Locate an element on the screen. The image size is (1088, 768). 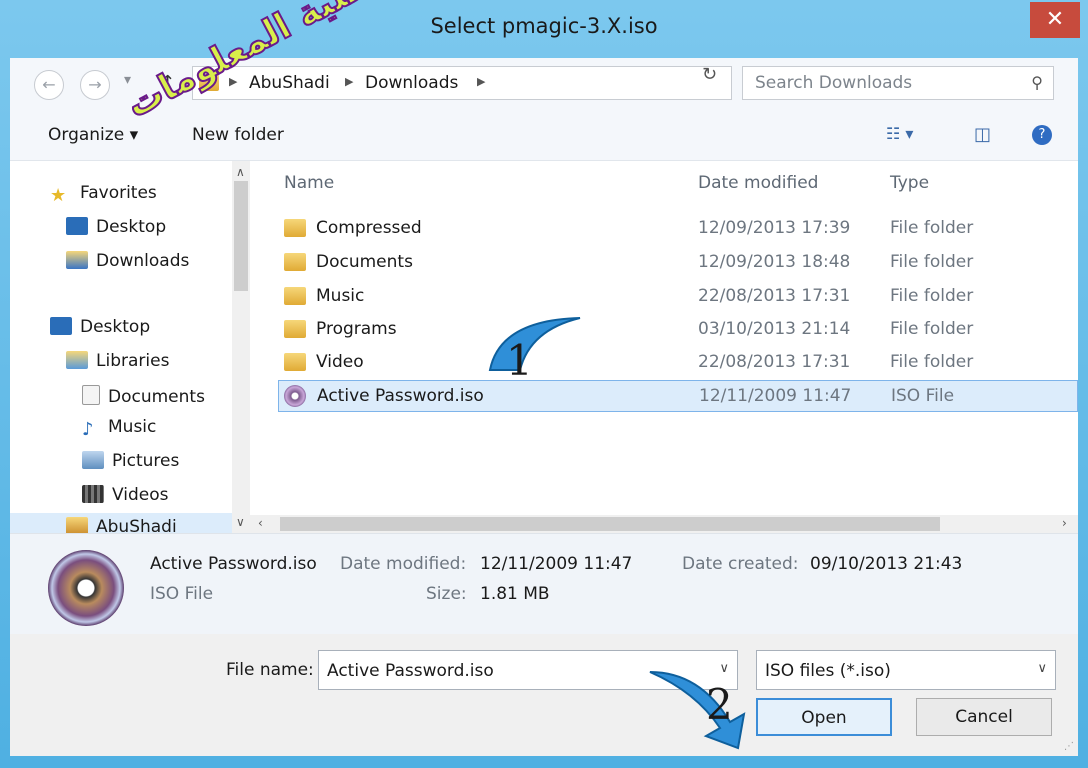
date-created-value: 09/10/2013 21:43 is located at coordinates (886, 564).